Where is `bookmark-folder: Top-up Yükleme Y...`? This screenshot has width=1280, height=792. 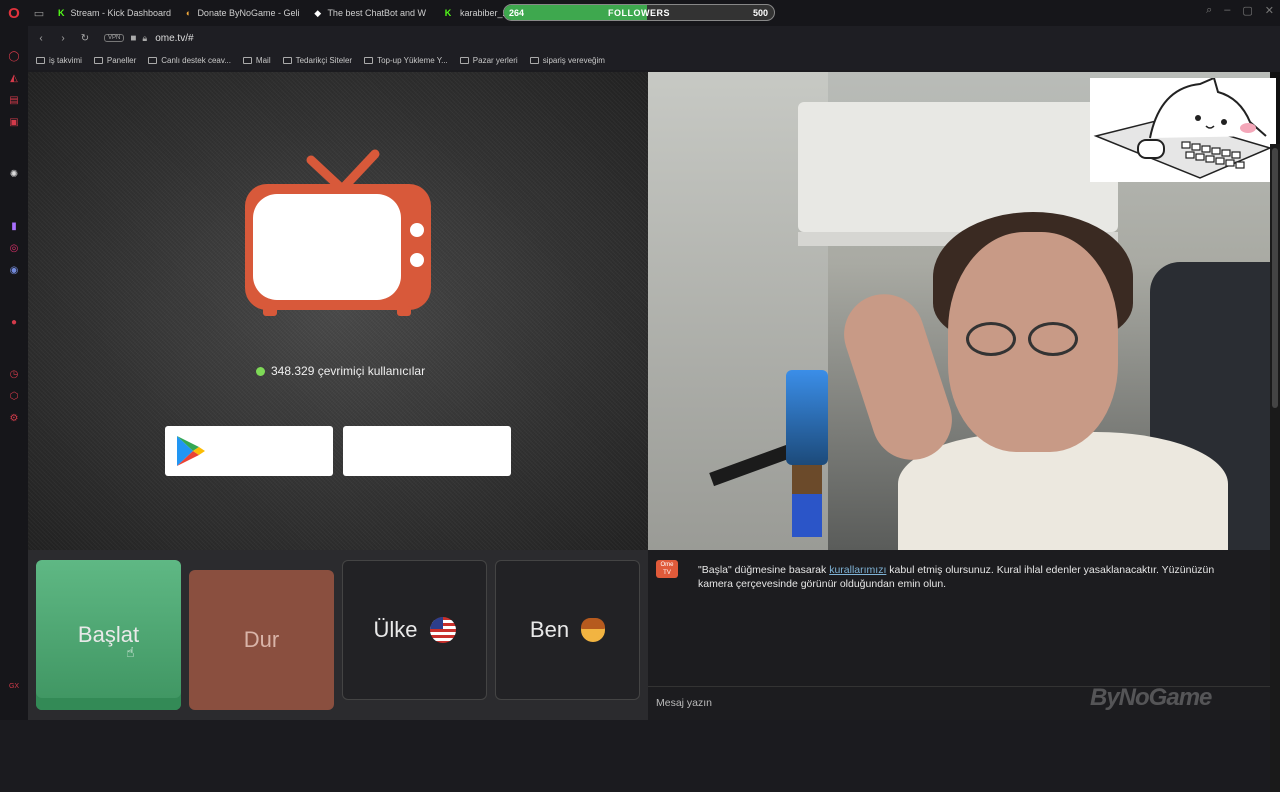
bookmark-folder: Top-up Yükleme Y... is located at coordinates (406, 60).